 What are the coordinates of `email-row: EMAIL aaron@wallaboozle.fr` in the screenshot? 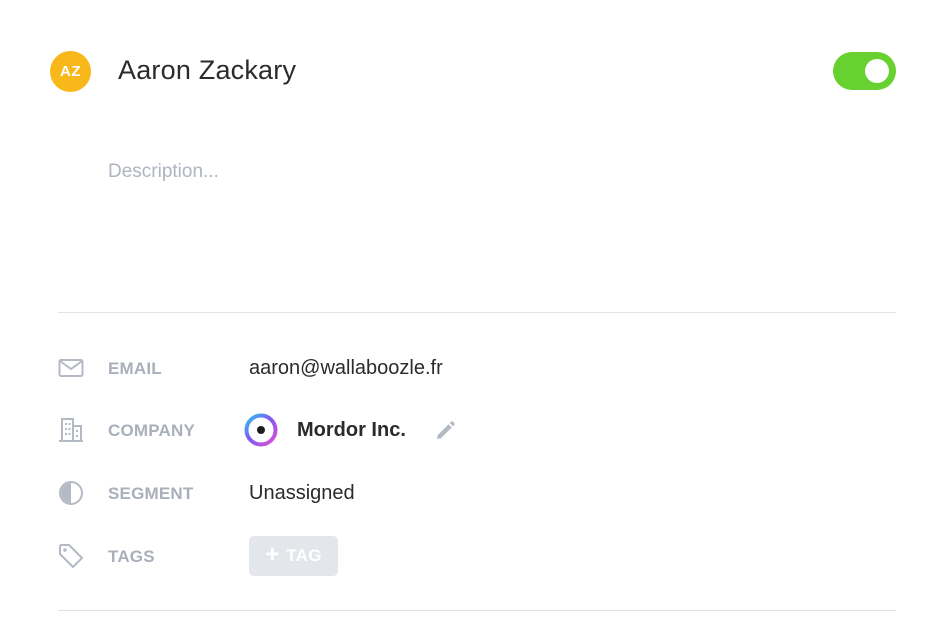 It's located at (477, 369).